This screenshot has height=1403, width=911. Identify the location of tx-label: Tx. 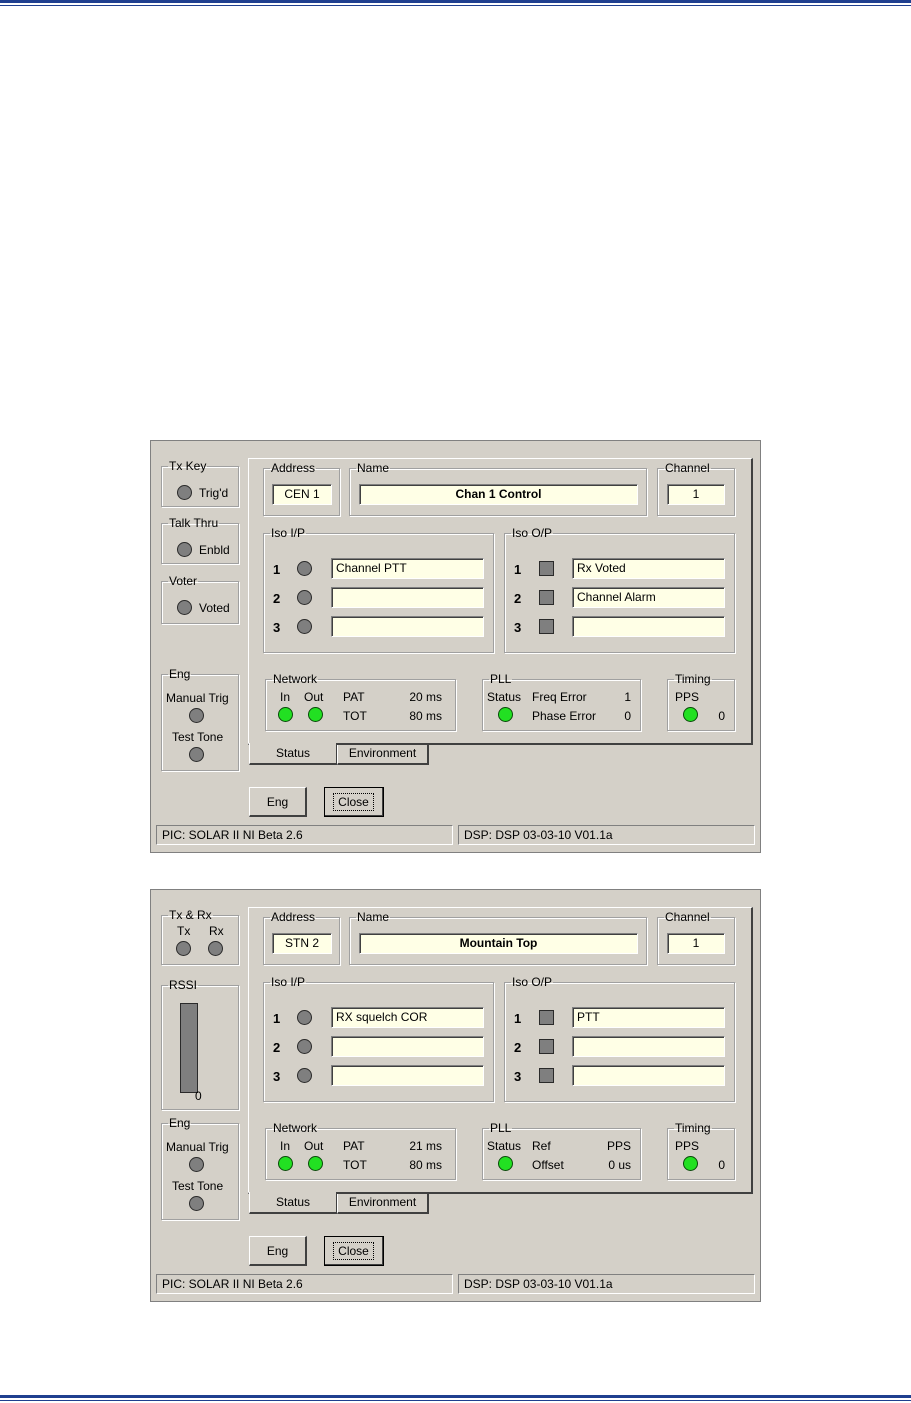
(184, 931).